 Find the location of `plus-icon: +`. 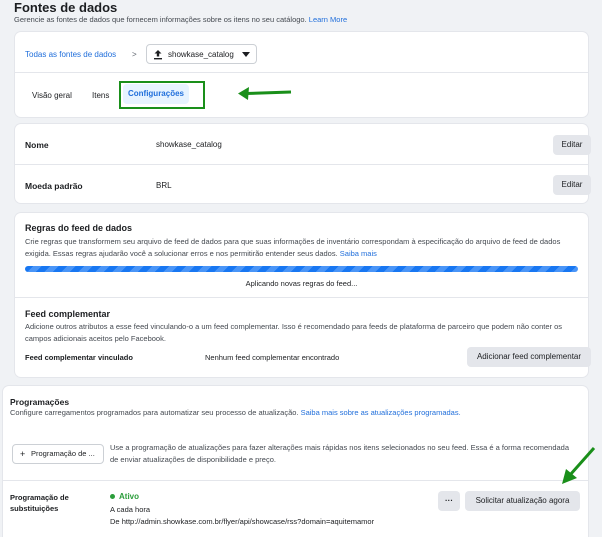

plus-icon: + is located at coordinates (23, 454).